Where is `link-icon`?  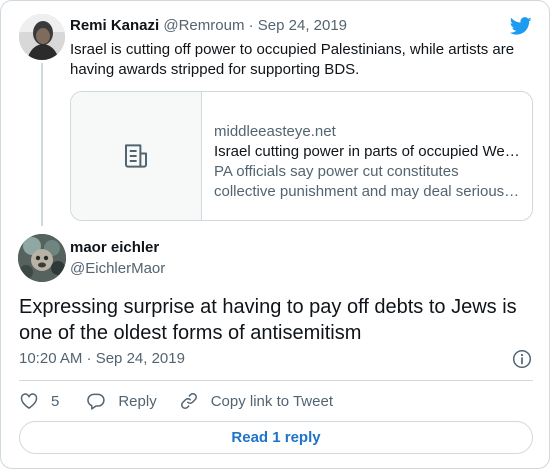 link-icon is located at coordinates (188, 401).